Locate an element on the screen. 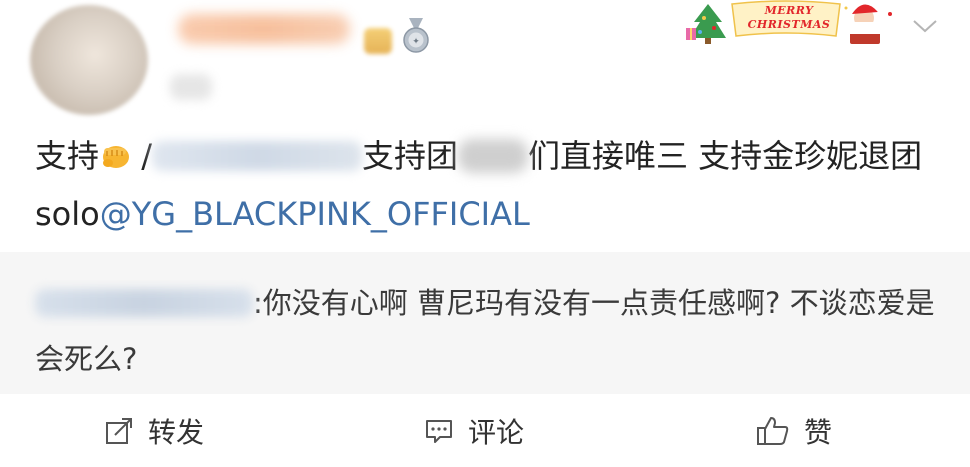  commenter-name-redacted is located at coordinates (144, 303).